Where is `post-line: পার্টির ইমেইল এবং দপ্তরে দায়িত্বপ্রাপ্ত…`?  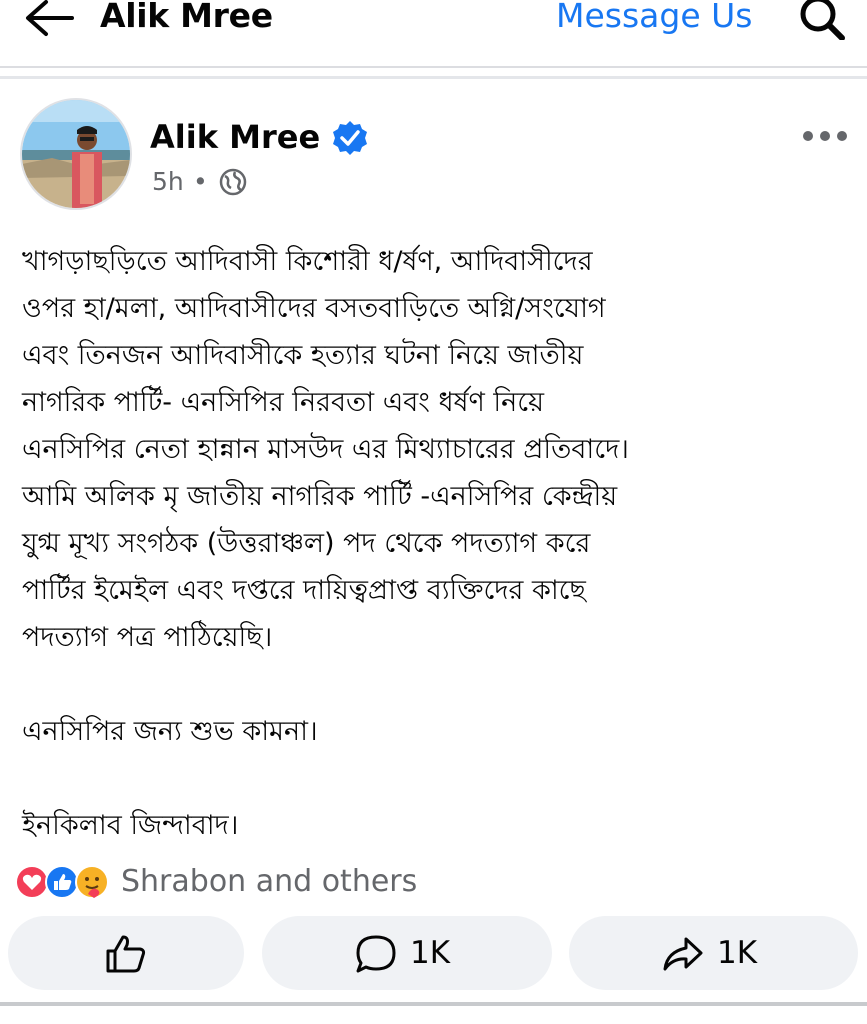
post-line: পার্টির ইমেইল এবং দপ্তরে দায়িত্বপ্রাপ্ত… is located at coordinates (304, 590).